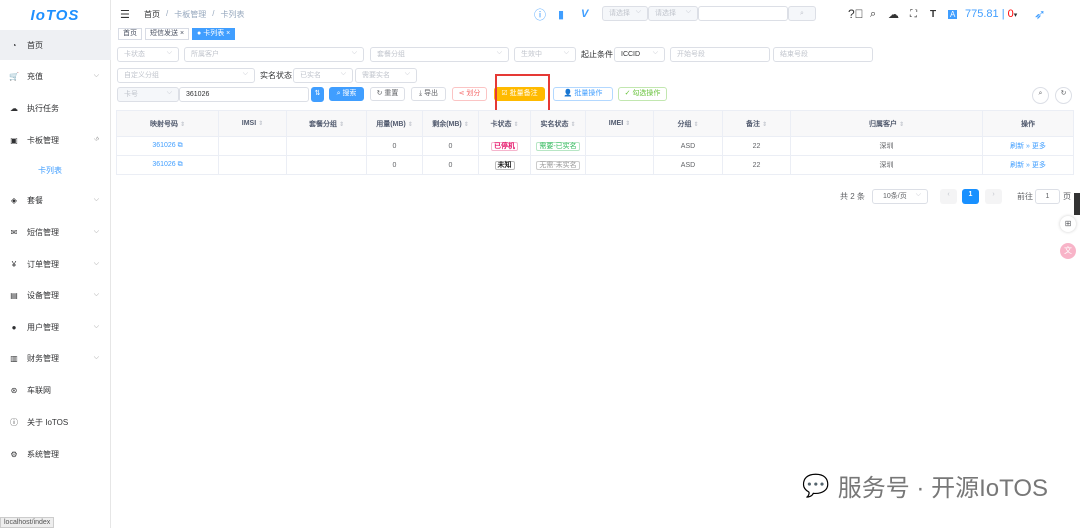  What do you see at coordinates (673, 13) in the screenshot?
I see `header-select-2: 请选择` at bounding box center [673, 13].